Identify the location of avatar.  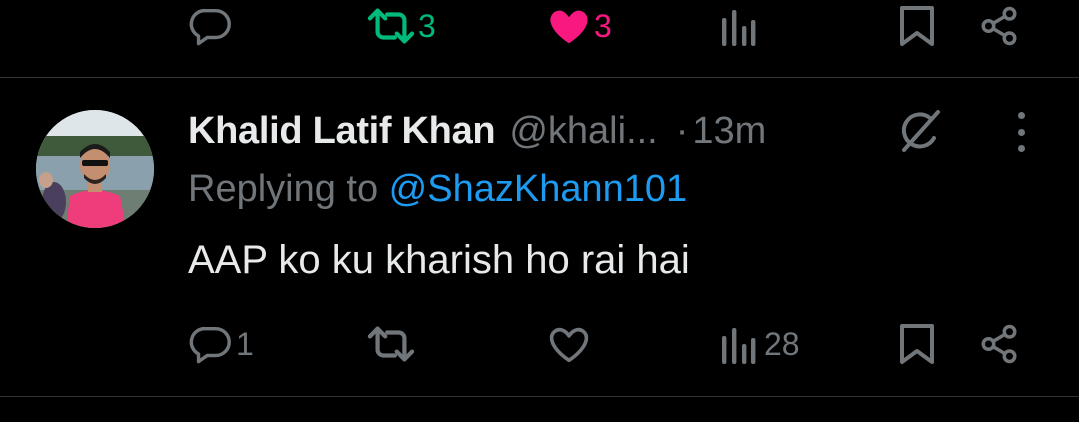
(95, 169).